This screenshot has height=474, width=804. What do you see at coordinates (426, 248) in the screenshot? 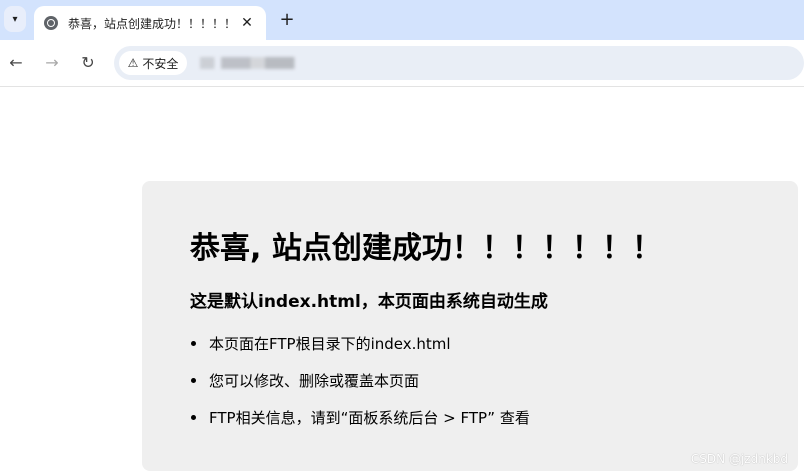
I see `page-title: 恭喜, 站点创建成功！！！！！！！` at bounding box center [426, 248].